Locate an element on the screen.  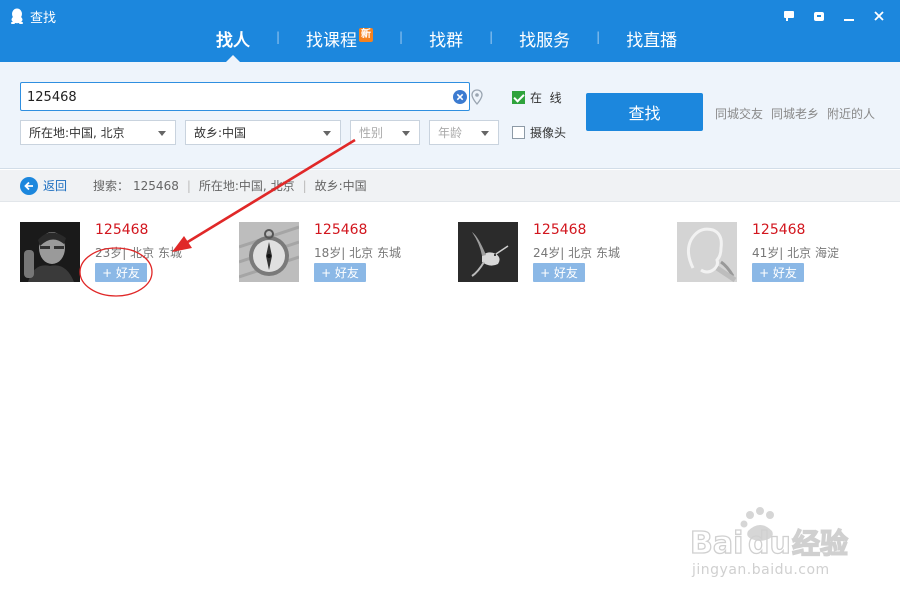
head-sketch-photo is located at coordinates (707, 252).